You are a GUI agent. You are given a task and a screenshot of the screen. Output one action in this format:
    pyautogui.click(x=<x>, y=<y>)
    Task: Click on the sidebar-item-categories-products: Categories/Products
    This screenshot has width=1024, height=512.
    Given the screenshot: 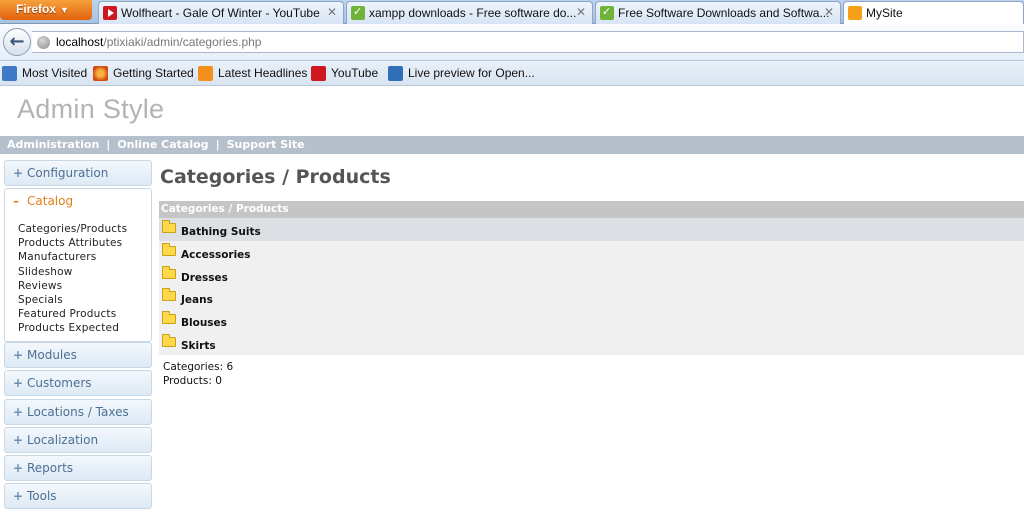 What is the action you would take?
    pyautogui.click(x=72, y=229)
    